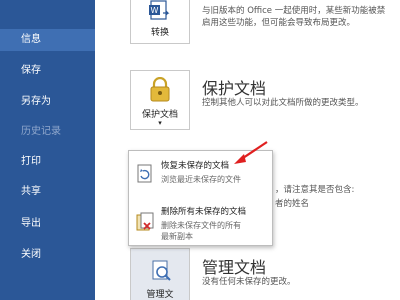 The height and width of the screenshot is (300, 400). Describe the element at coordinates (47, 192) in the screenshot. I see `sidebar-item-share: 共享` at that location.